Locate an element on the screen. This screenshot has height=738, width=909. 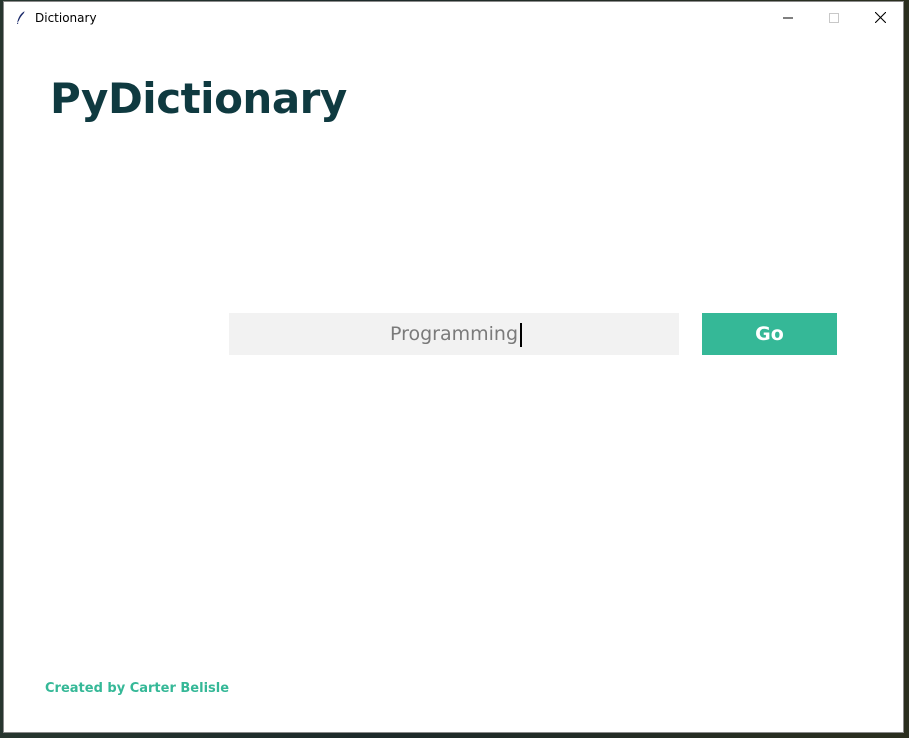
maximize-button is located at coordinates (834, 17).